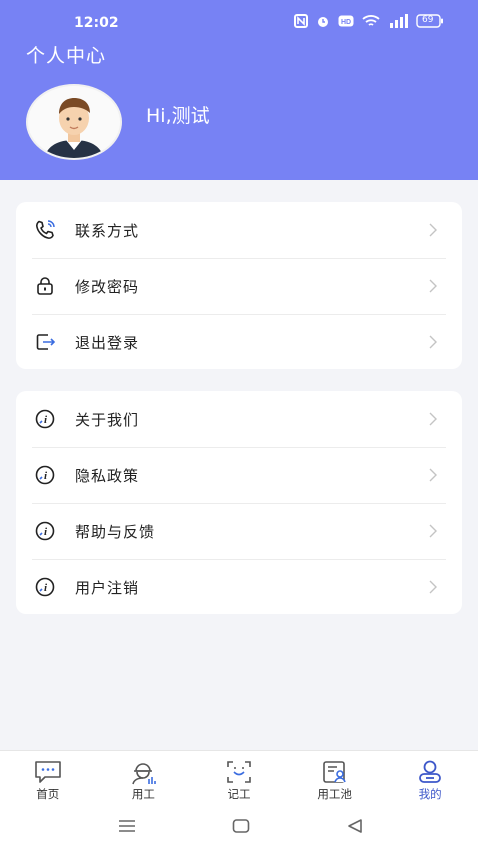  I want to click on nfc-icon, so click(301, 23).